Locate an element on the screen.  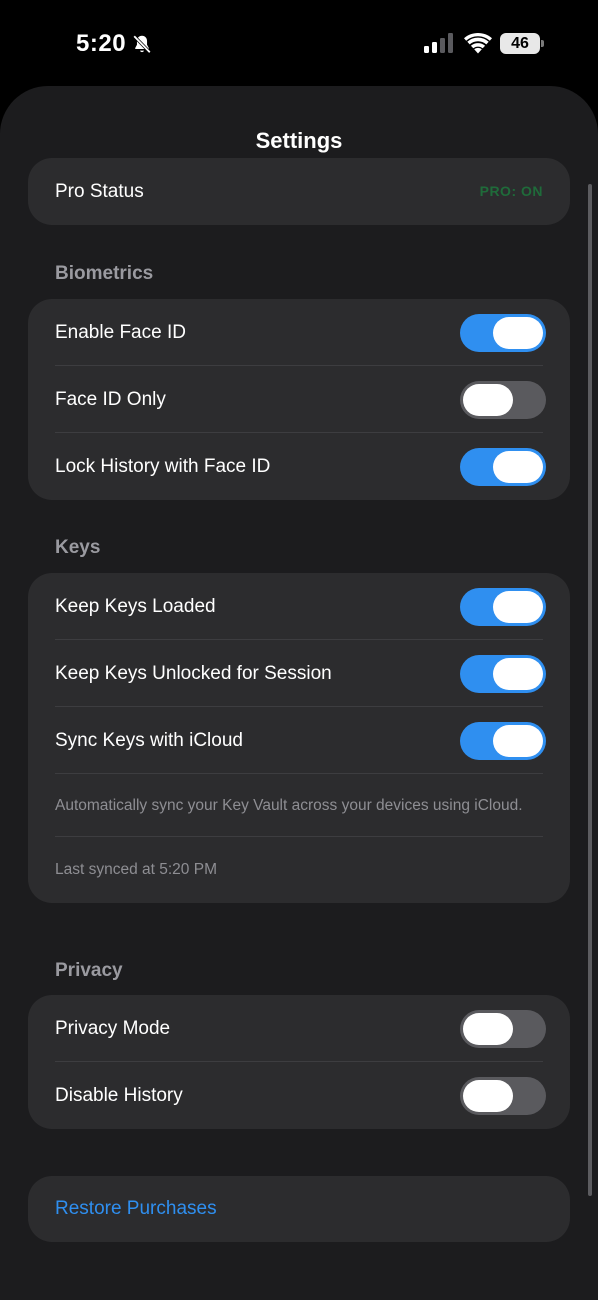
lock-history-toggle is located at coordinates (503, 467).